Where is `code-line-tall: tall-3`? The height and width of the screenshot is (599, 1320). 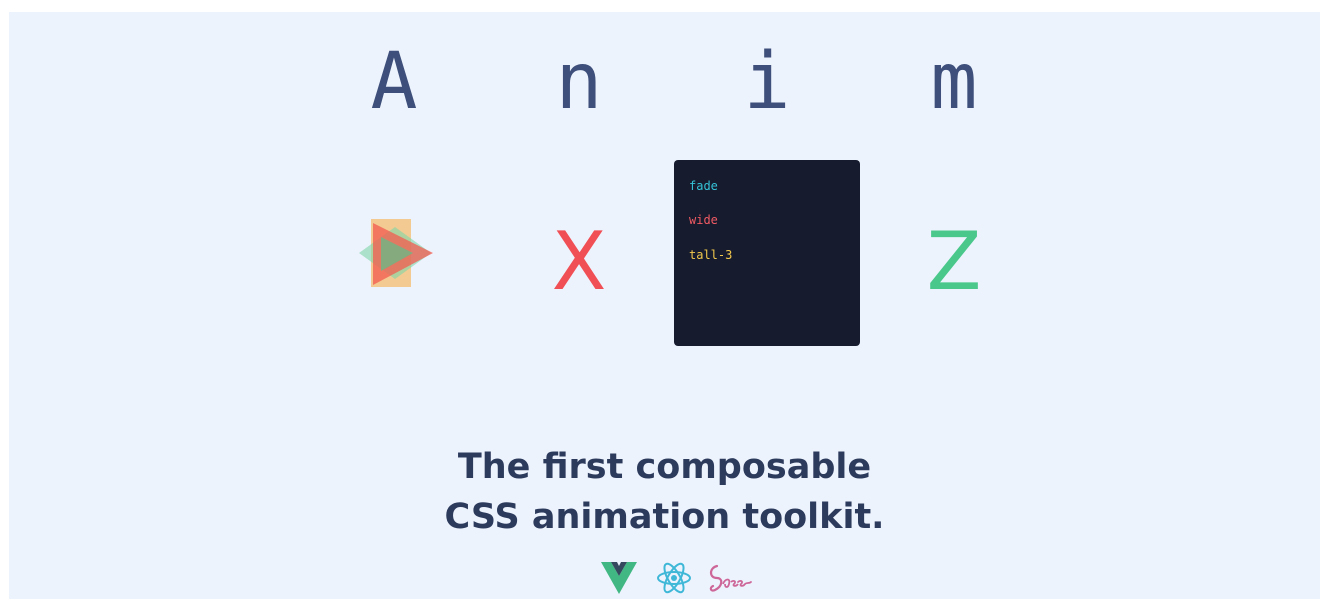 code-line-tall: tall-3 is located at coordinates (711, 255).